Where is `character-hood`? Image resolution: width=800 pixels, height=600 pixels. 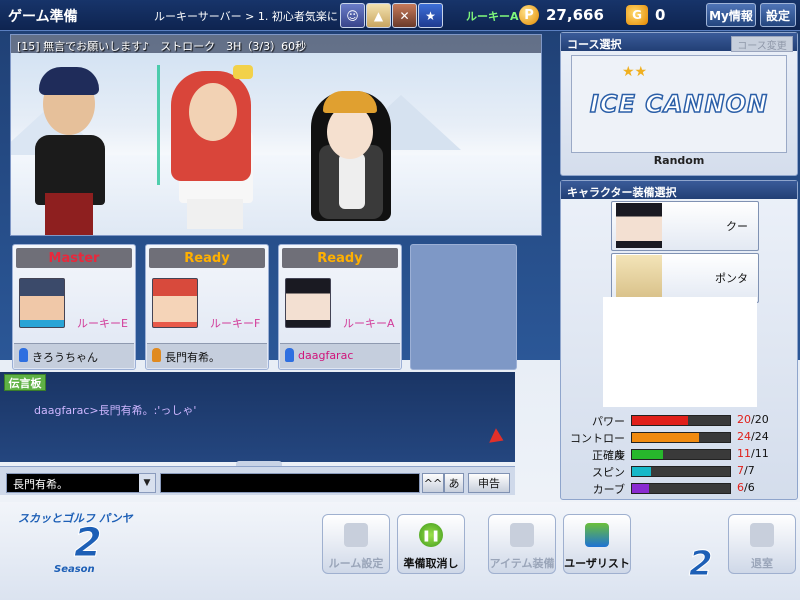
character-hood is located at coordinates (350, 102).